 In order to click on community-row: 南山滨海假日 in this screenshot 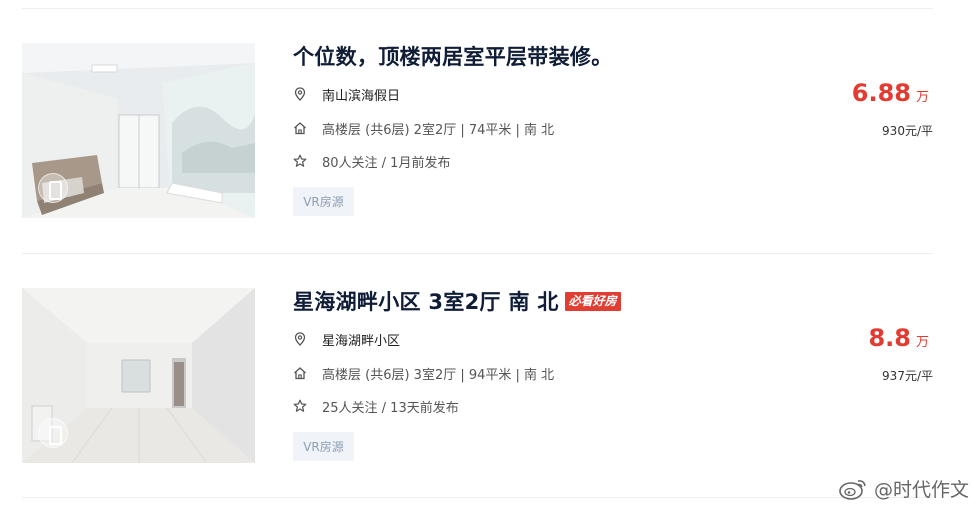, I will do `click(346, 94)`.